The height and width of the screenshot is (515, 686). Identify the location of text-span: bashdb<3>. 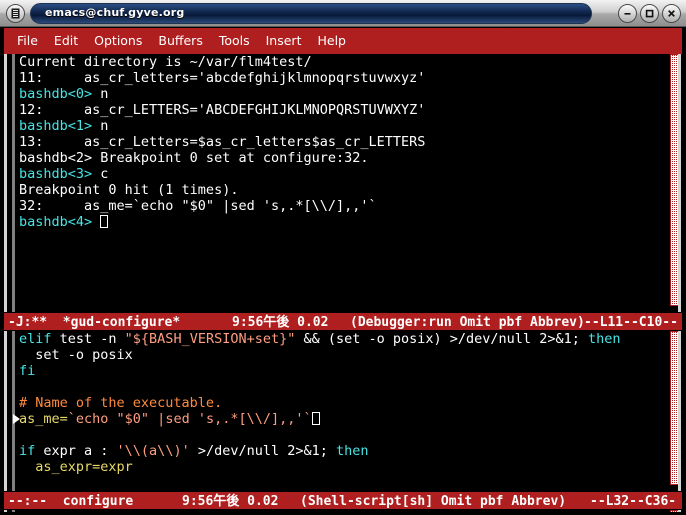
(56, 174).